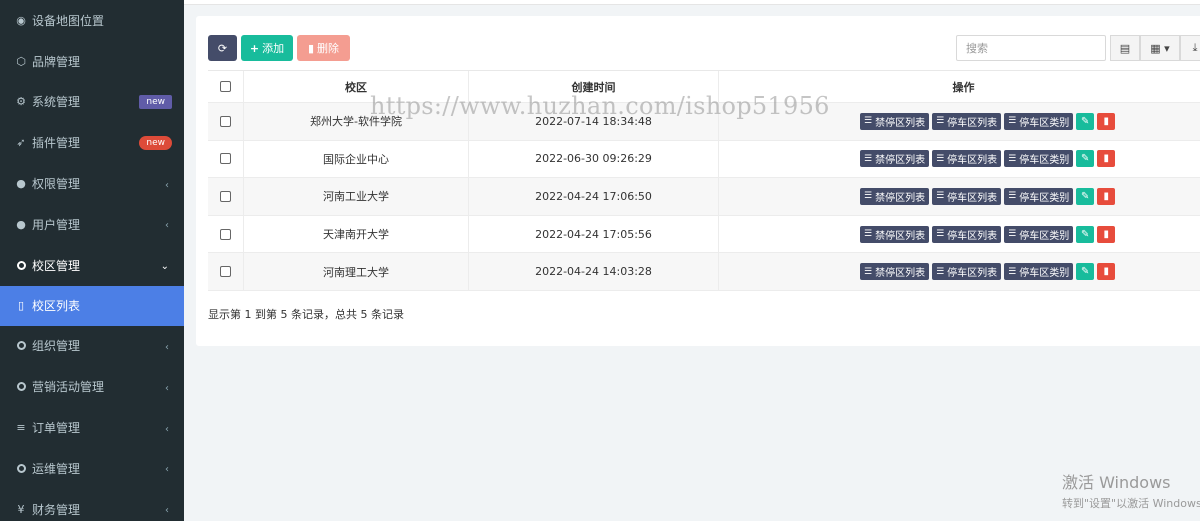  What do you see at coordinates (323, 48) in the screenshot?
I see `delete-button: ▮ 删除` at bounding box center [323, 48].